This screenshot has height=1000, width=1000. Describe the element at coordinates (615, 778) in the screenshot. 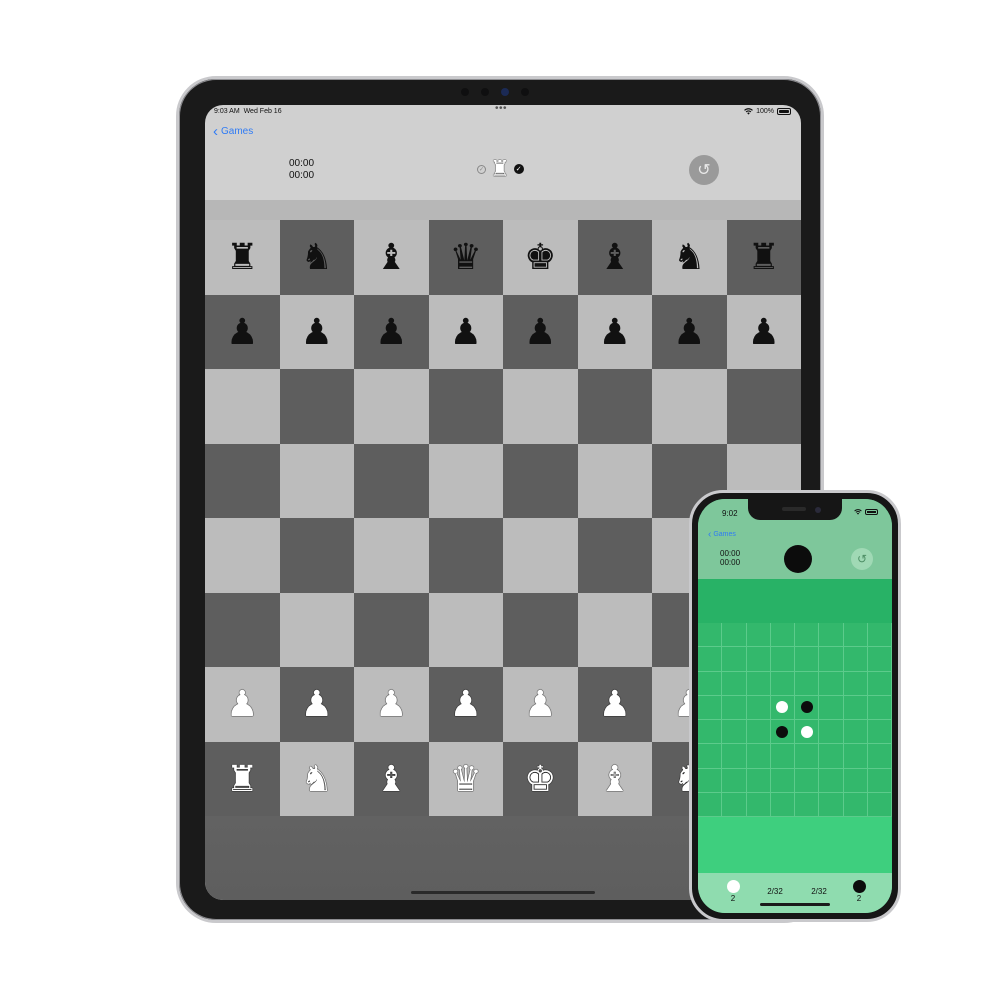

I see `white-bishop-icon: ♝` at that location.